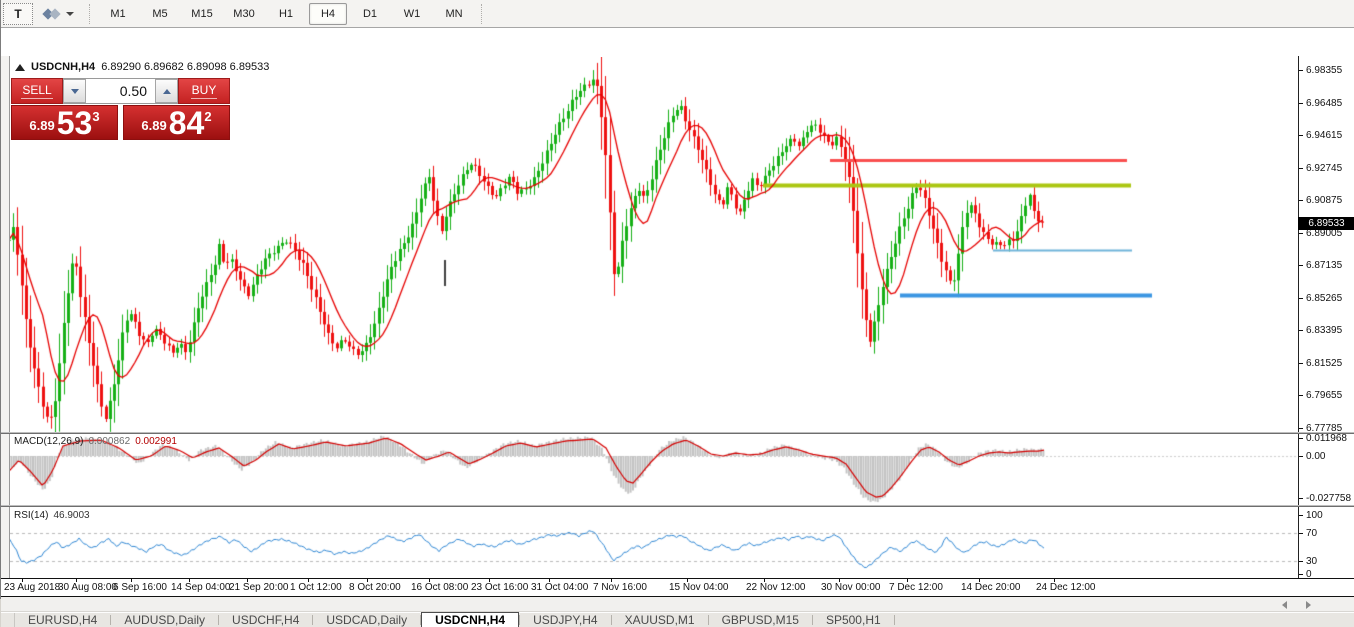  I want to click on sell-button-label: SELL, so click(37, 91).